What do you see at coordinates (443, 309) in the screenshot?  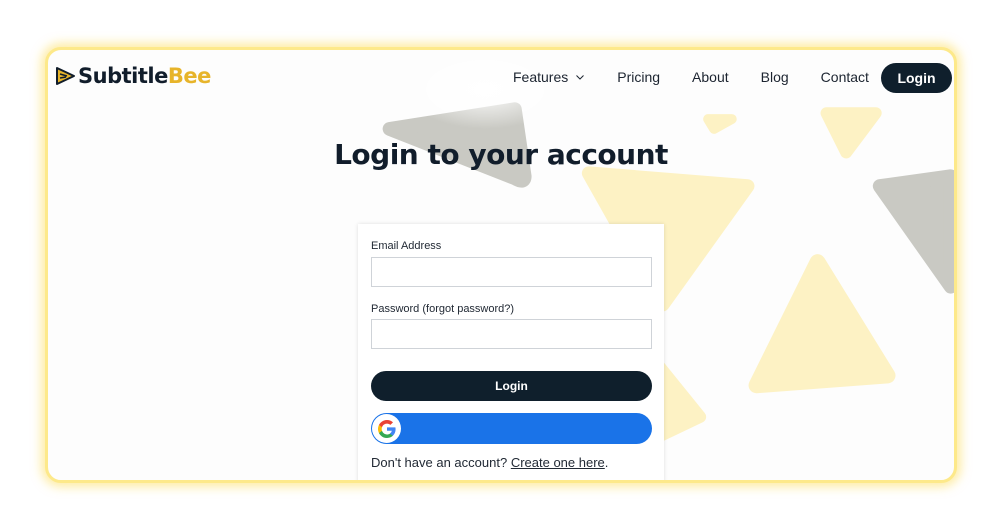 I see `password-label: Password (forgot password?)` at bounding box center [443, 309].